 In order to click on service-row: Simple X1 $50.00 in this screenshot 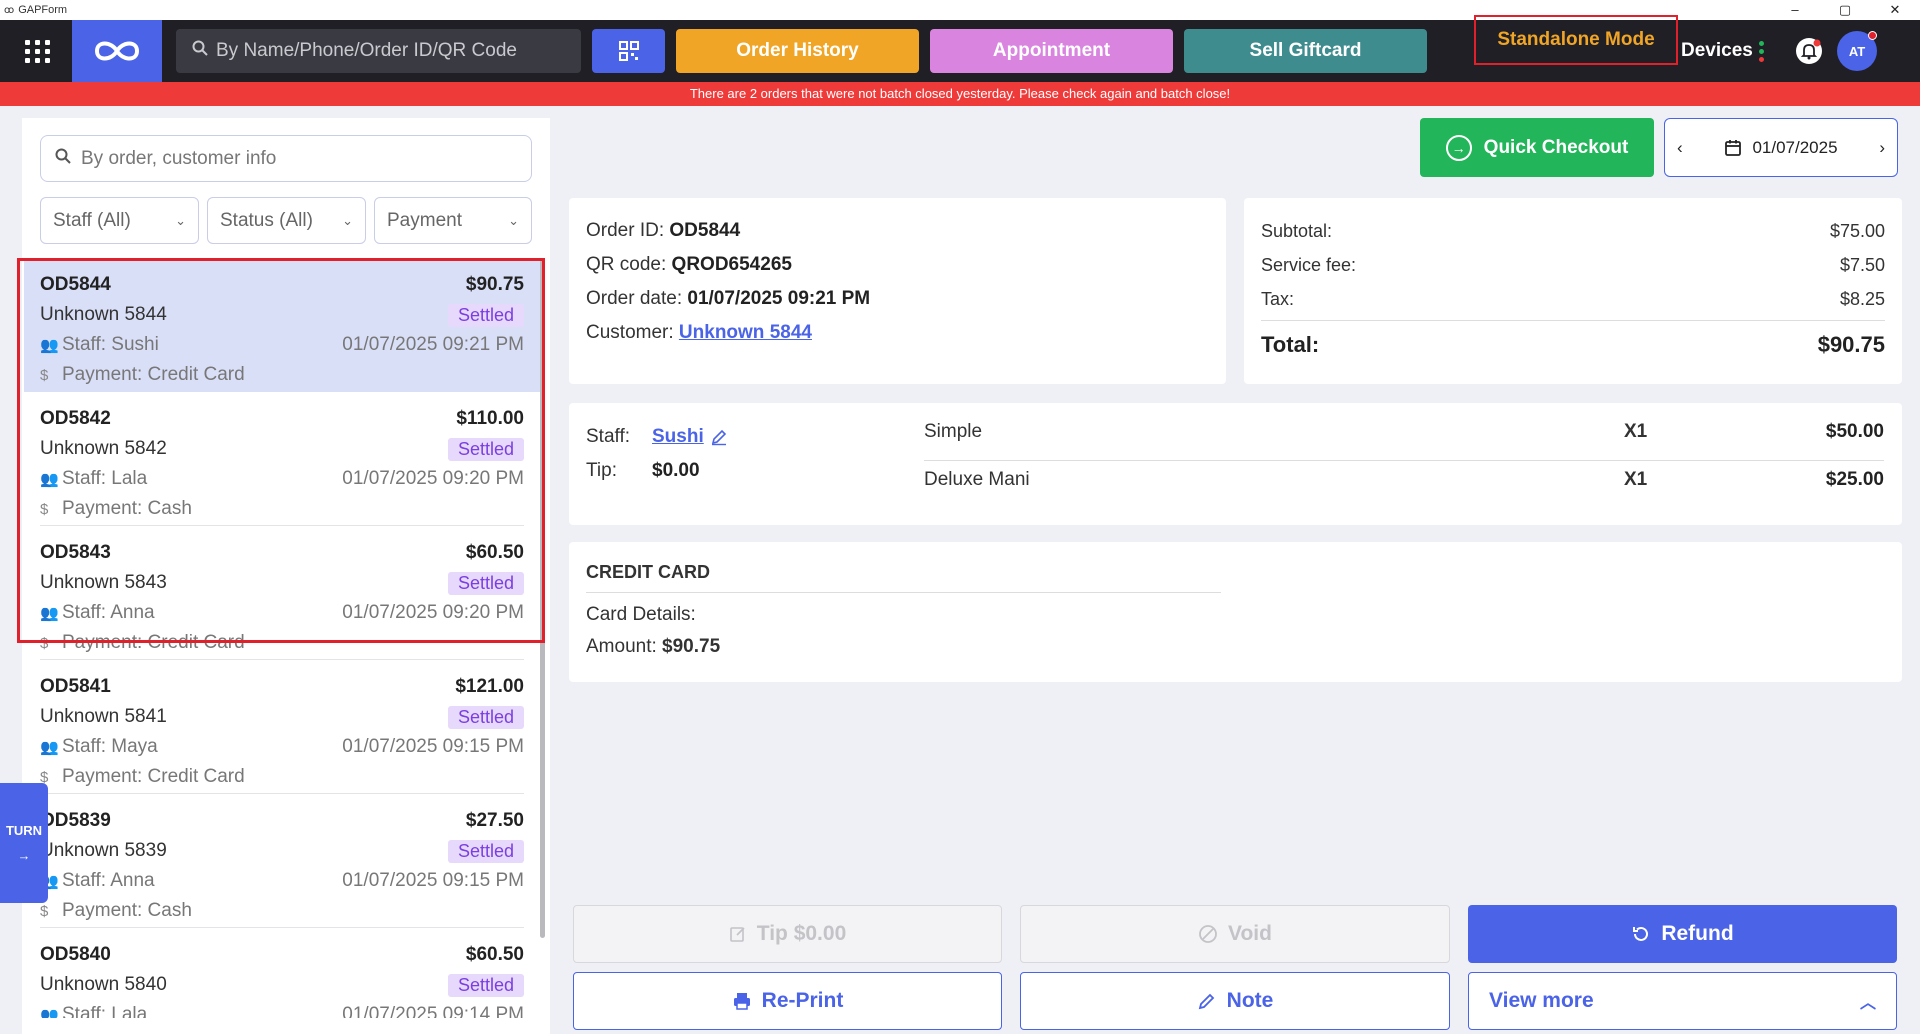, I will do `click(1404, 432)`.